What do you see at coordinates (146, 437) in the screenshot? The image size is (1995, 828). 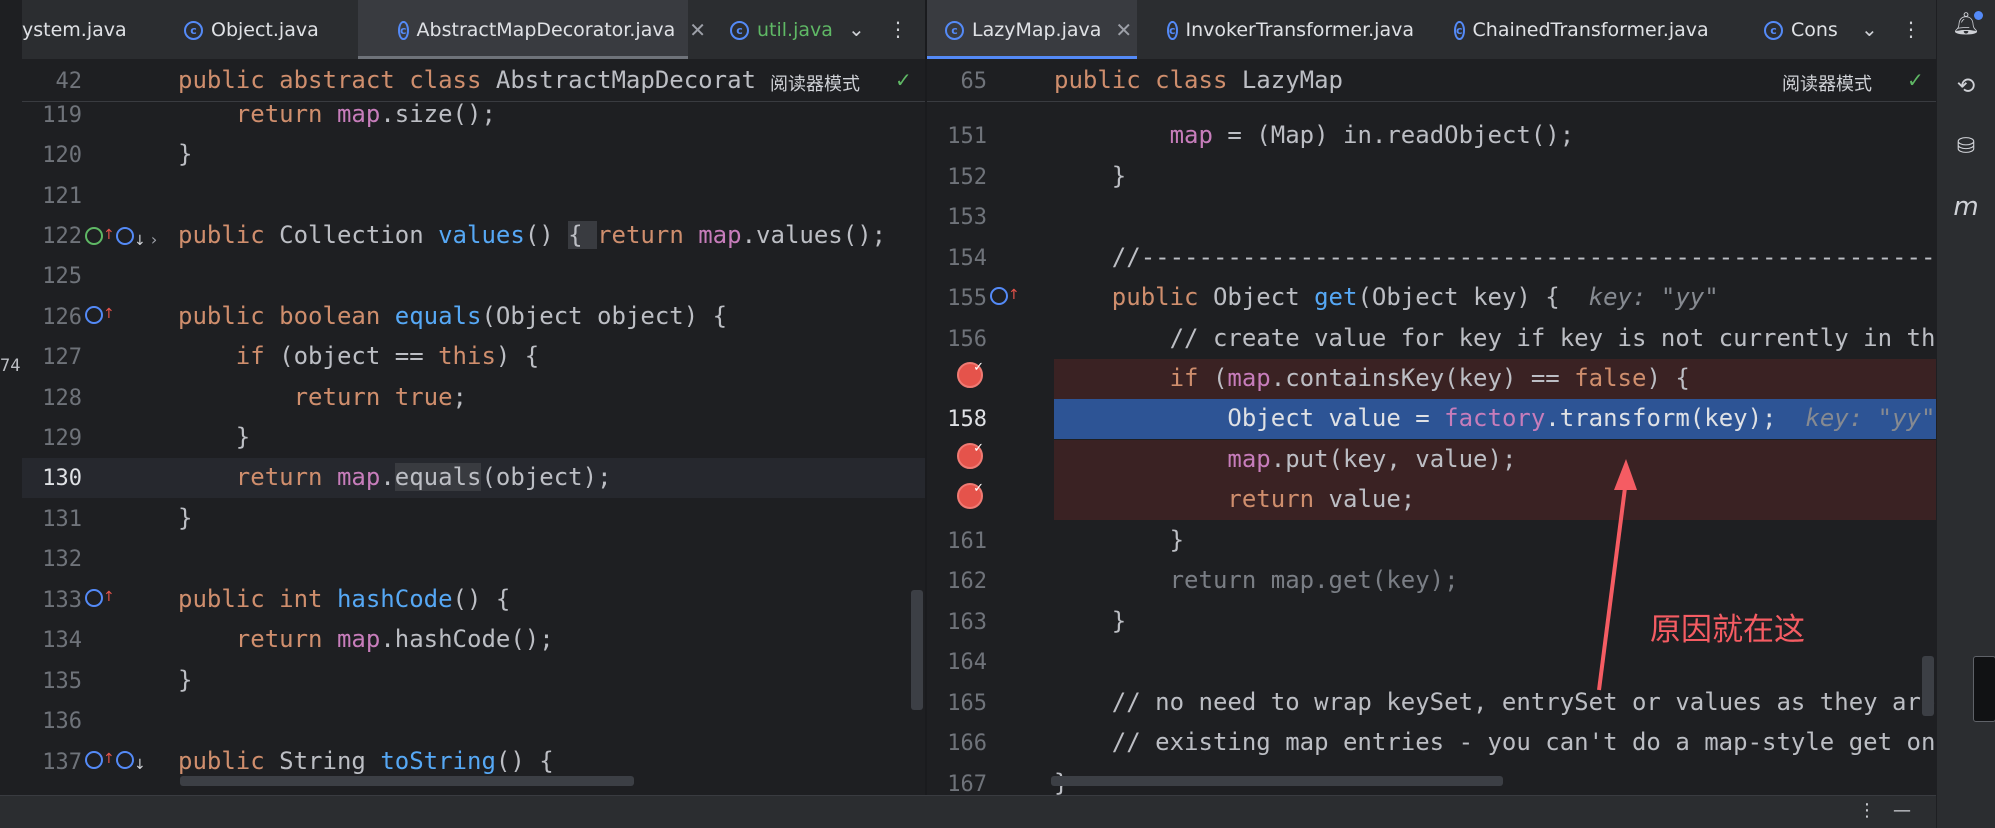 I see `code-line: 129 }` at bounding box center [146, 437].